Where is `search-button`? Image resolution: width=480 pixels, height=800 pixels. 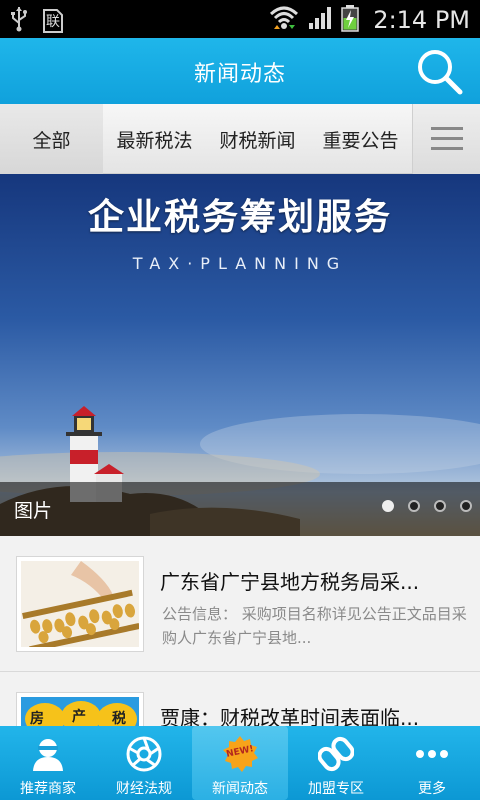
search-button is located at coordinates (440, 71).